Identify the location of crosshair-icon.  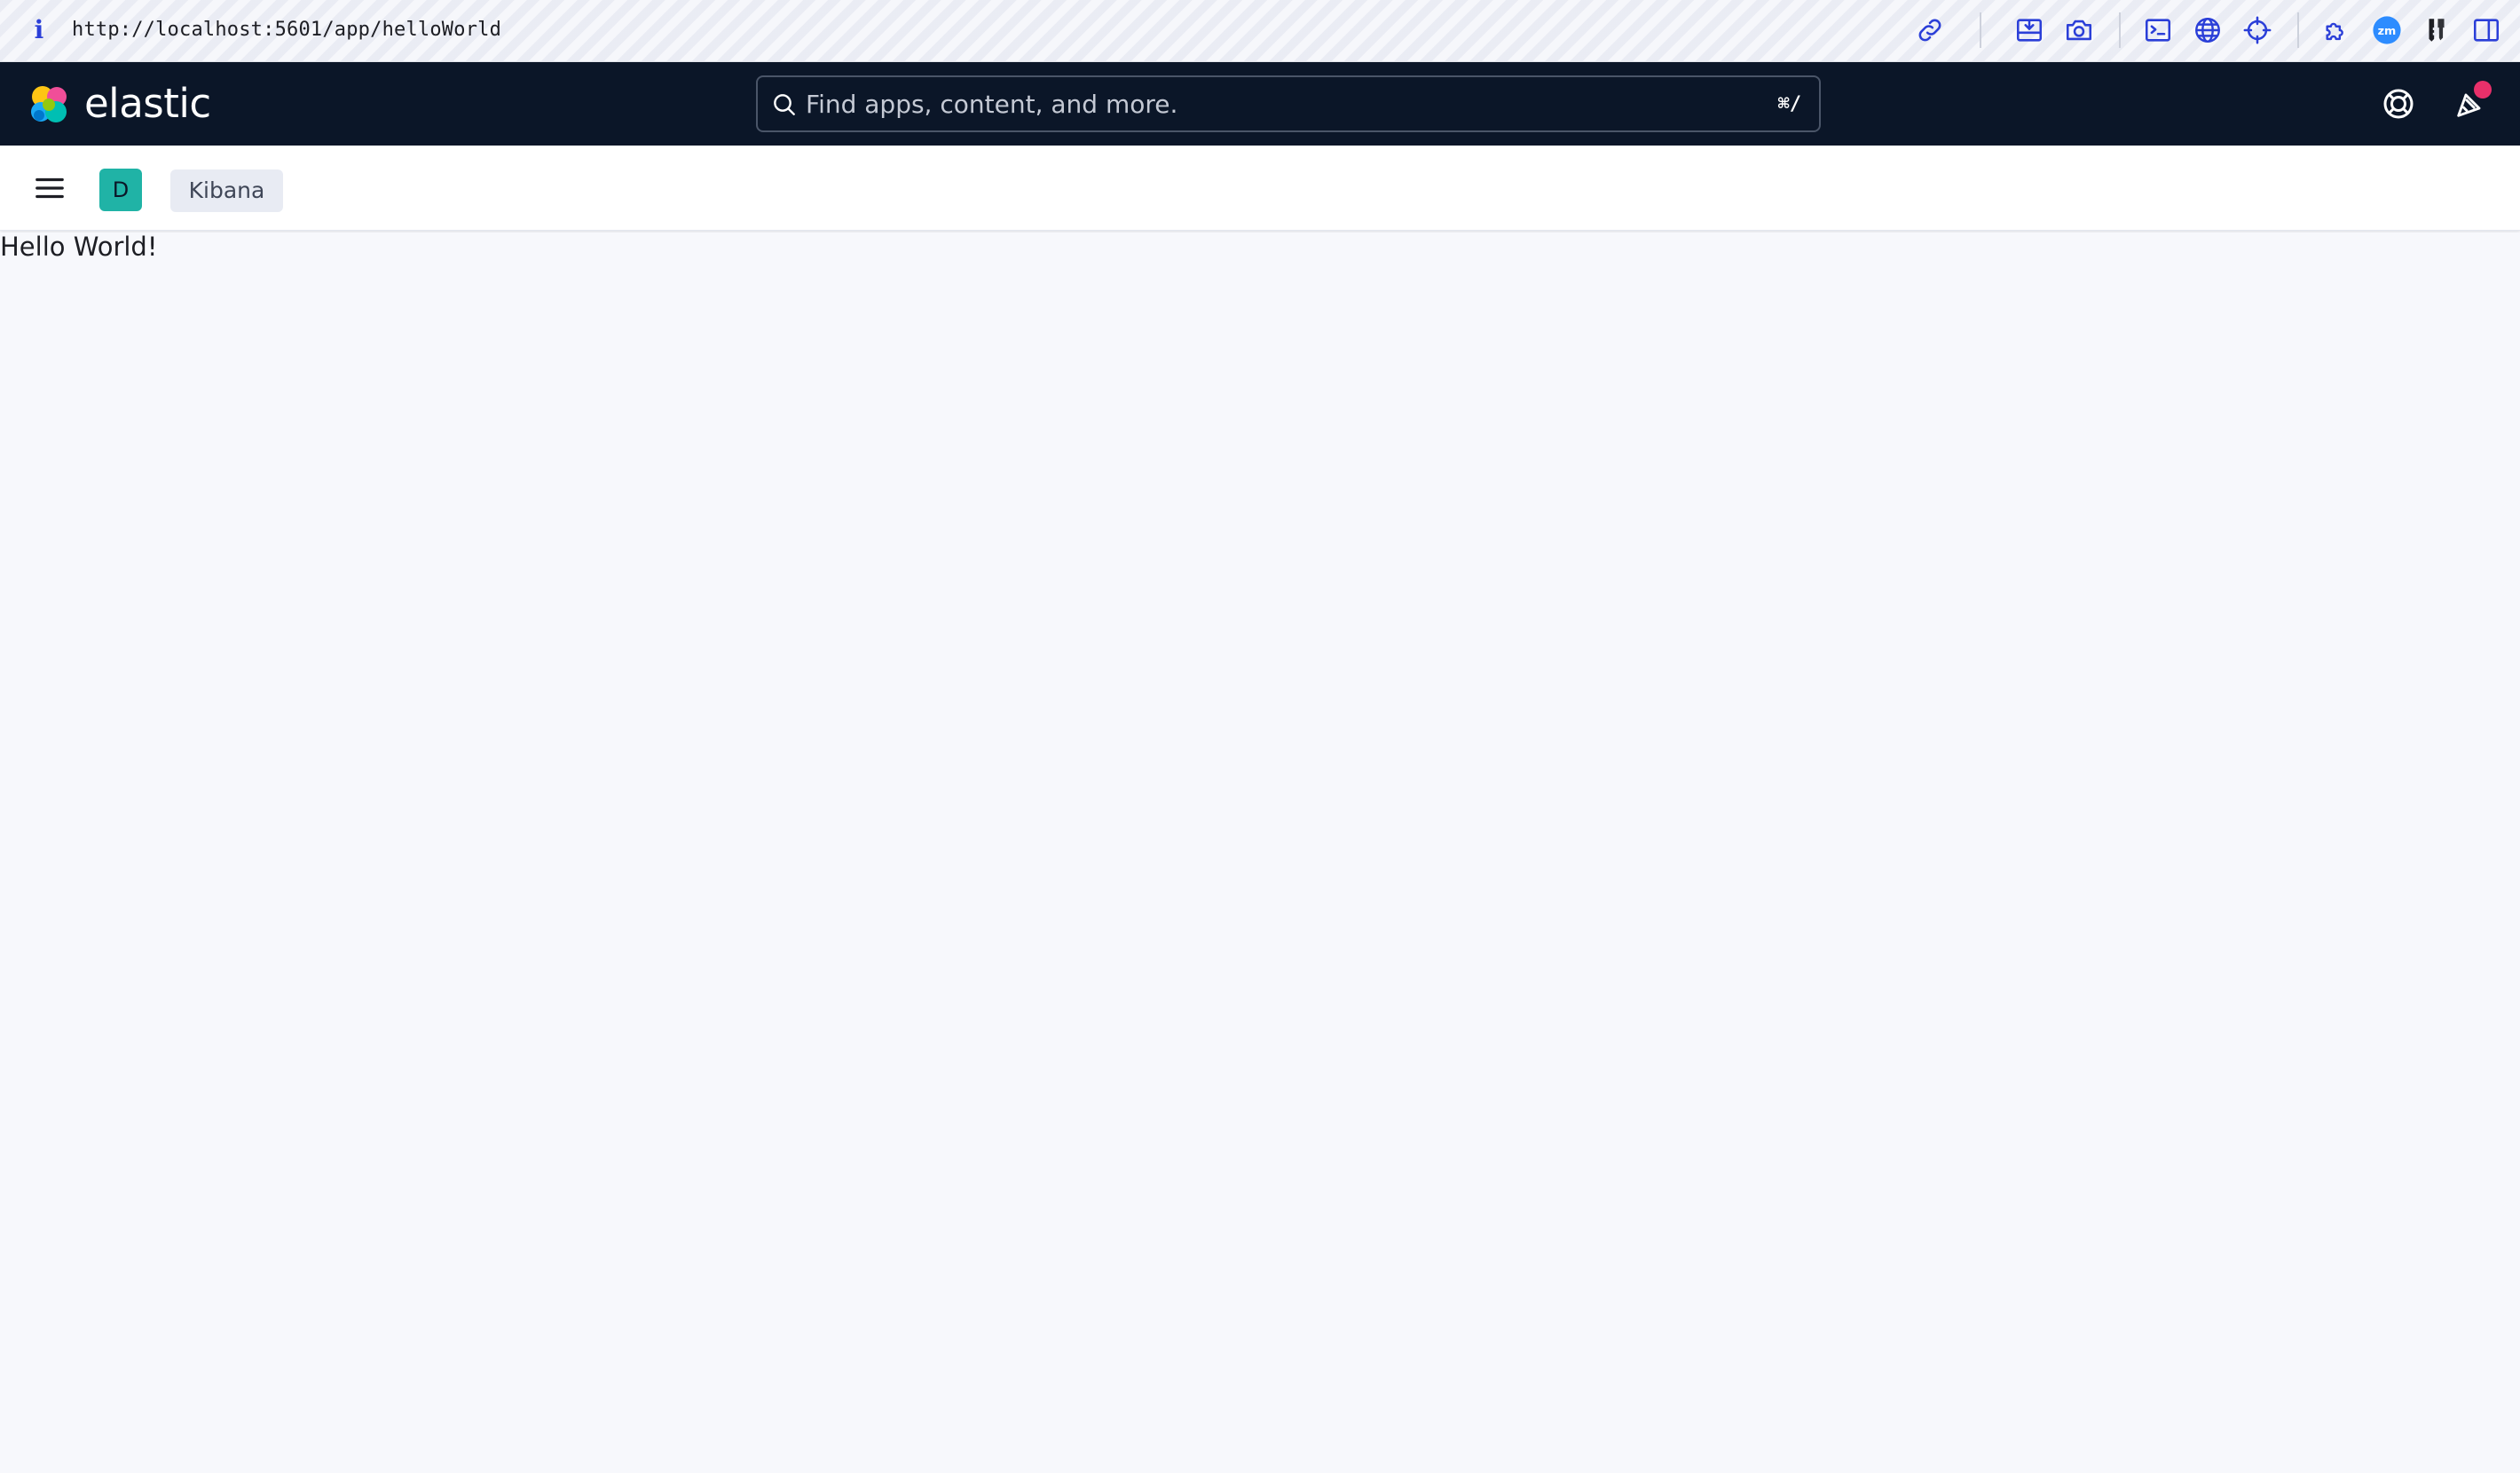
(2257, 30).